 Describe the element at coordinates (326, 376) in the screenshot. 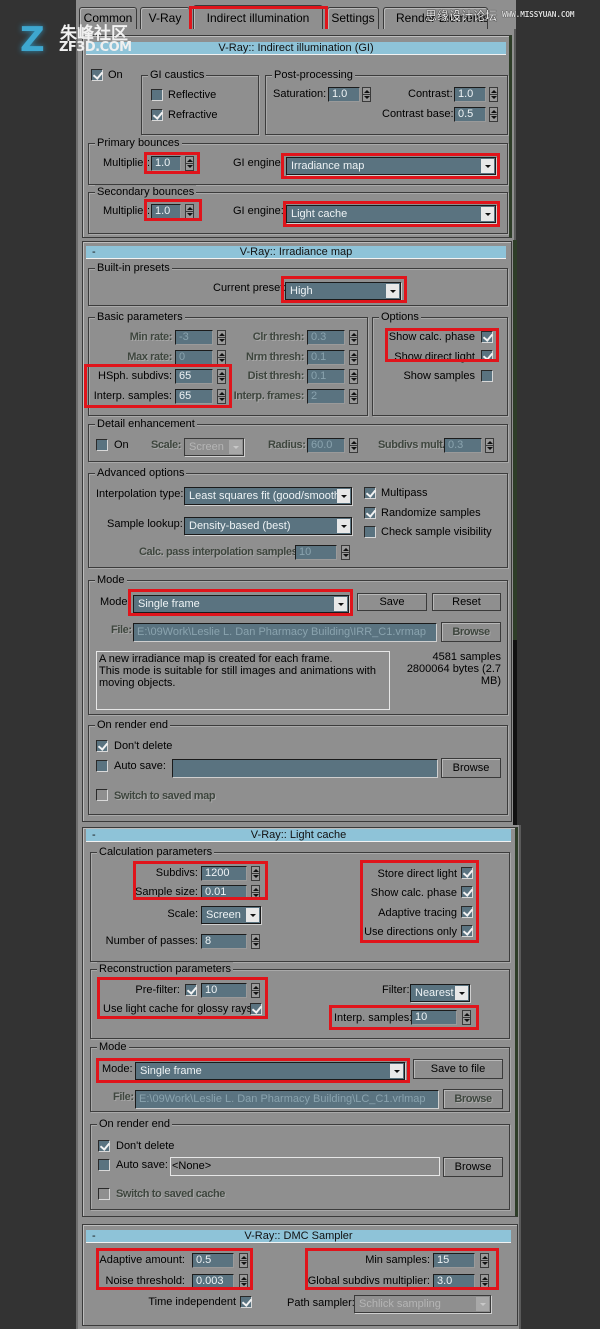

I see `dist-thresh-field: 0.1` at that location.